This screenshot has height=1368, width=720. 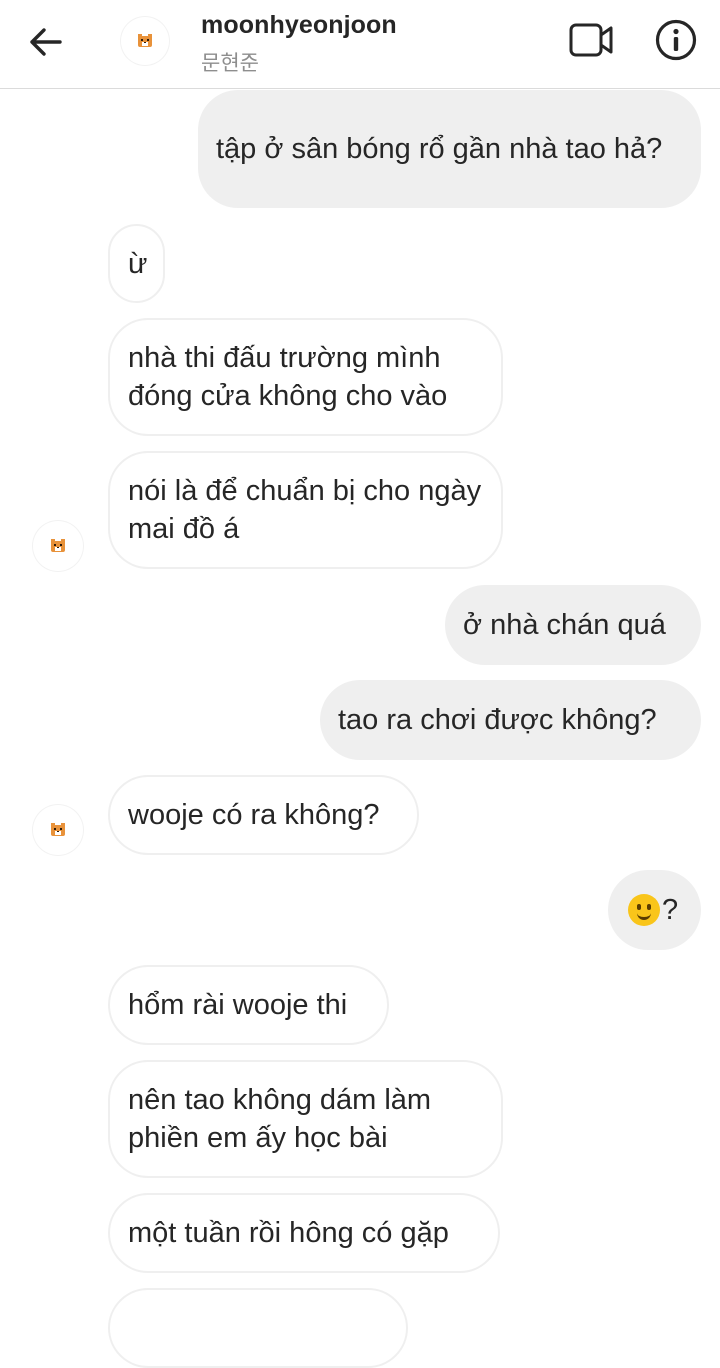 I want to click on chat-header: moonhyeonjoon 문현준, so click(x=360, y=44).